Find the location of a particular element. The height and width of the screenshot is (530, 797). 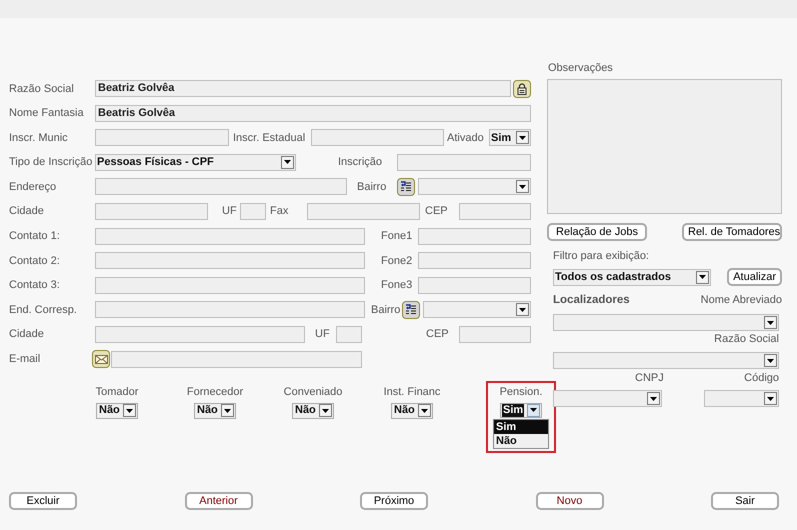

field-label: Fax is located at coordinates (280, 211).